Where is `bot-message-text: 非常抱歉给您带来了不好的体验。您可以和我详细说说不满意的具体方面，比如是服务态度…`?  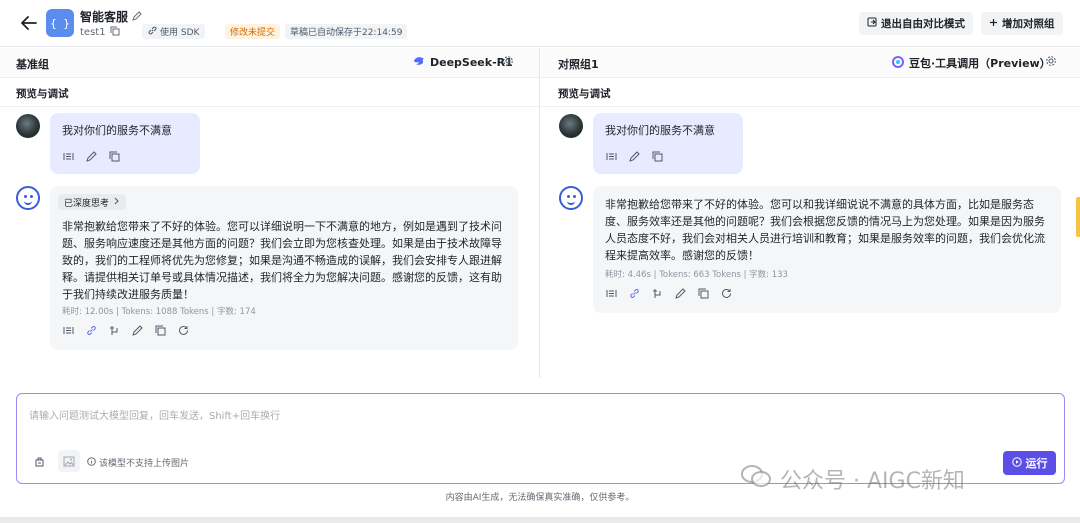
bot-message-text: 非常抱歉给您带来了不好的体验。您可以和我详细说说不满意的具体方面，比如是服务态度… is located at coordinates (825, 230).